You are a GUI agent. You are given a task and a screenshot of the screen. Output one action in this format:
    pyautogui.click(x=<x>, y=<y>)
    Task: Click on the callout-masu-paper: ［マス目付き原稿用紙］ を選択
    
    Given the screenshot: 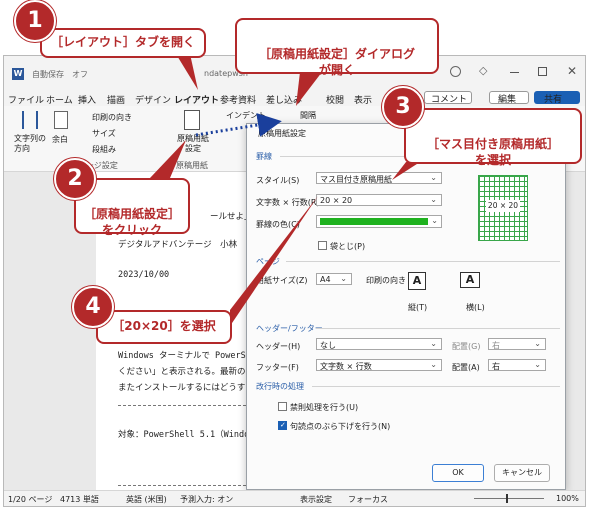 What is the action you would take?
    pyautogui.click(x=493, y=137)
    